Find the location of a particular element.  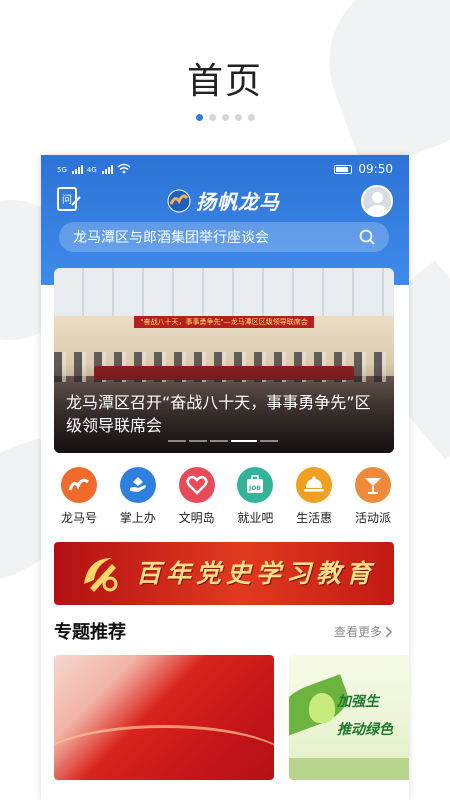

topic-card-text: 加强生 is located at coordinates (358, 702).